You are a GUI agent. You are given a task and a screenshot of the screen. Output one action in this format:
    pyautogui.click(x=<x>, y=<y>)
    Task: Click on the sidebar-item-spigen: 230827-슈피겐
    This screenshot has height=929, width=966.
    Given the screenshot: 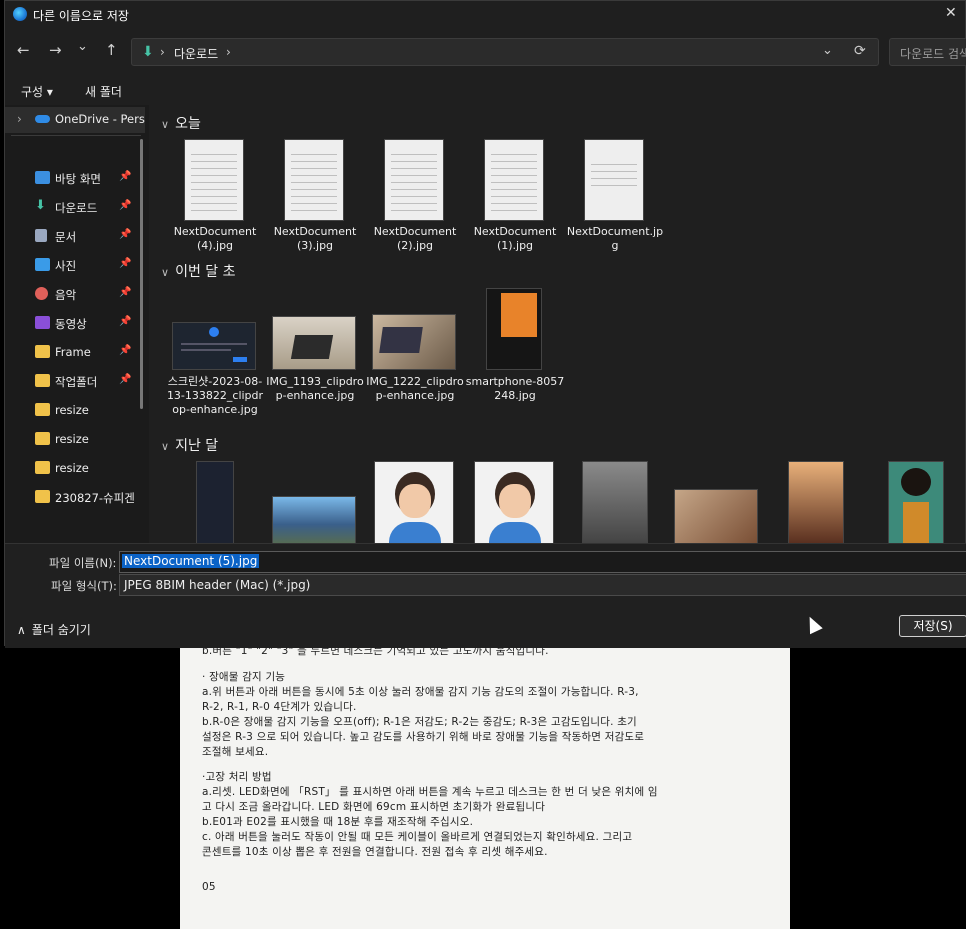 What is the action you would take?
    pyautogui.click(x=75, y=498)
    